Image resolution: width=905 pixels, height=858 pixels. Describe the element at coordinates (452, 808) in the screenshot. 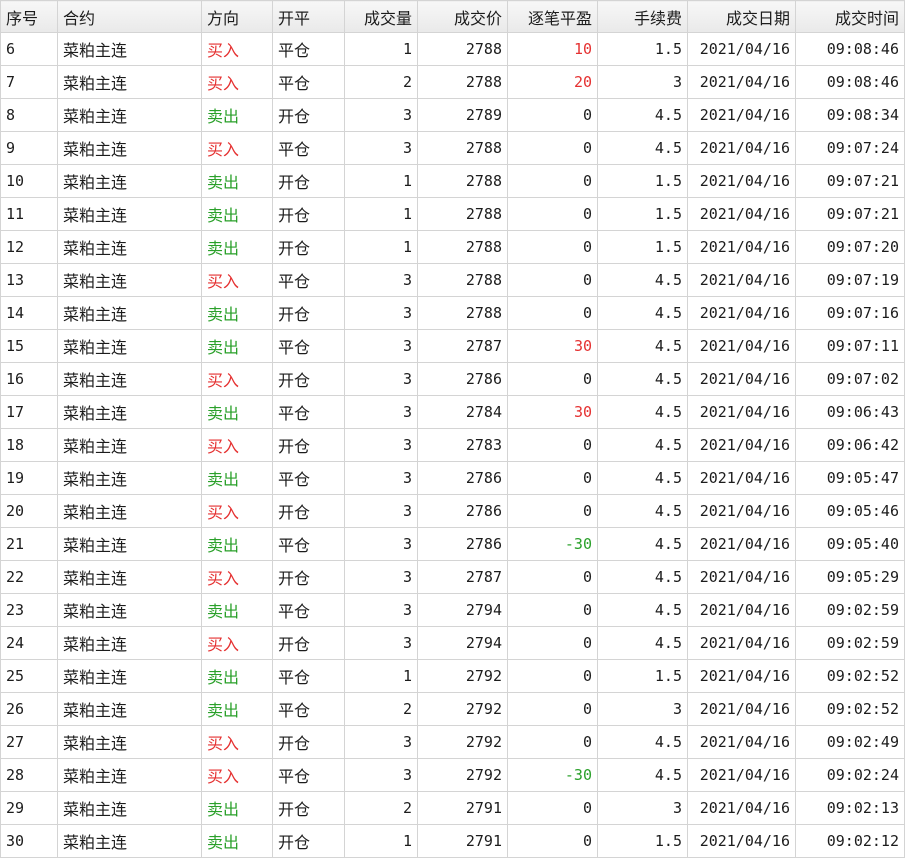

I see `table-row: 29 菜粕主连 卖出 开仓 2 2791 0 3 2021/04/16 09:02:13` at that location.